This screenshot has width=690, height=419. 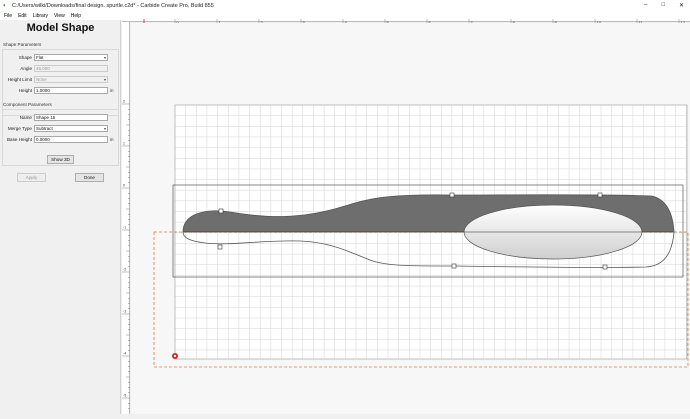 I want to click on name-field: Shape 15, so click(x=71, y=117).